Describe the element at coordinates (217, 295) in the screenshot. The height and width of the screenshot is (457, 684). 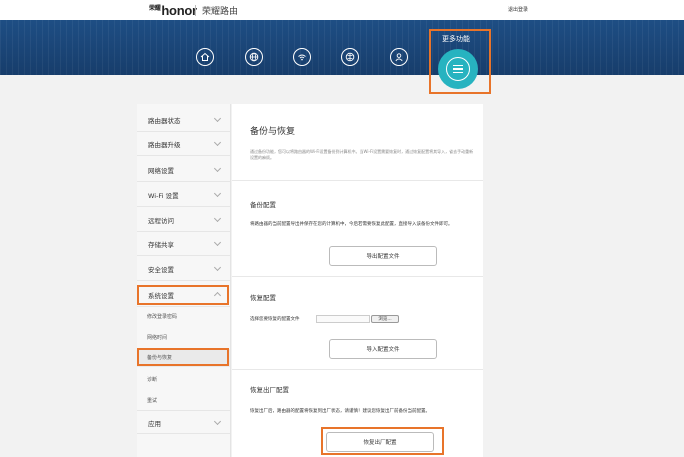
I see `chevron-up-icon` at that location.